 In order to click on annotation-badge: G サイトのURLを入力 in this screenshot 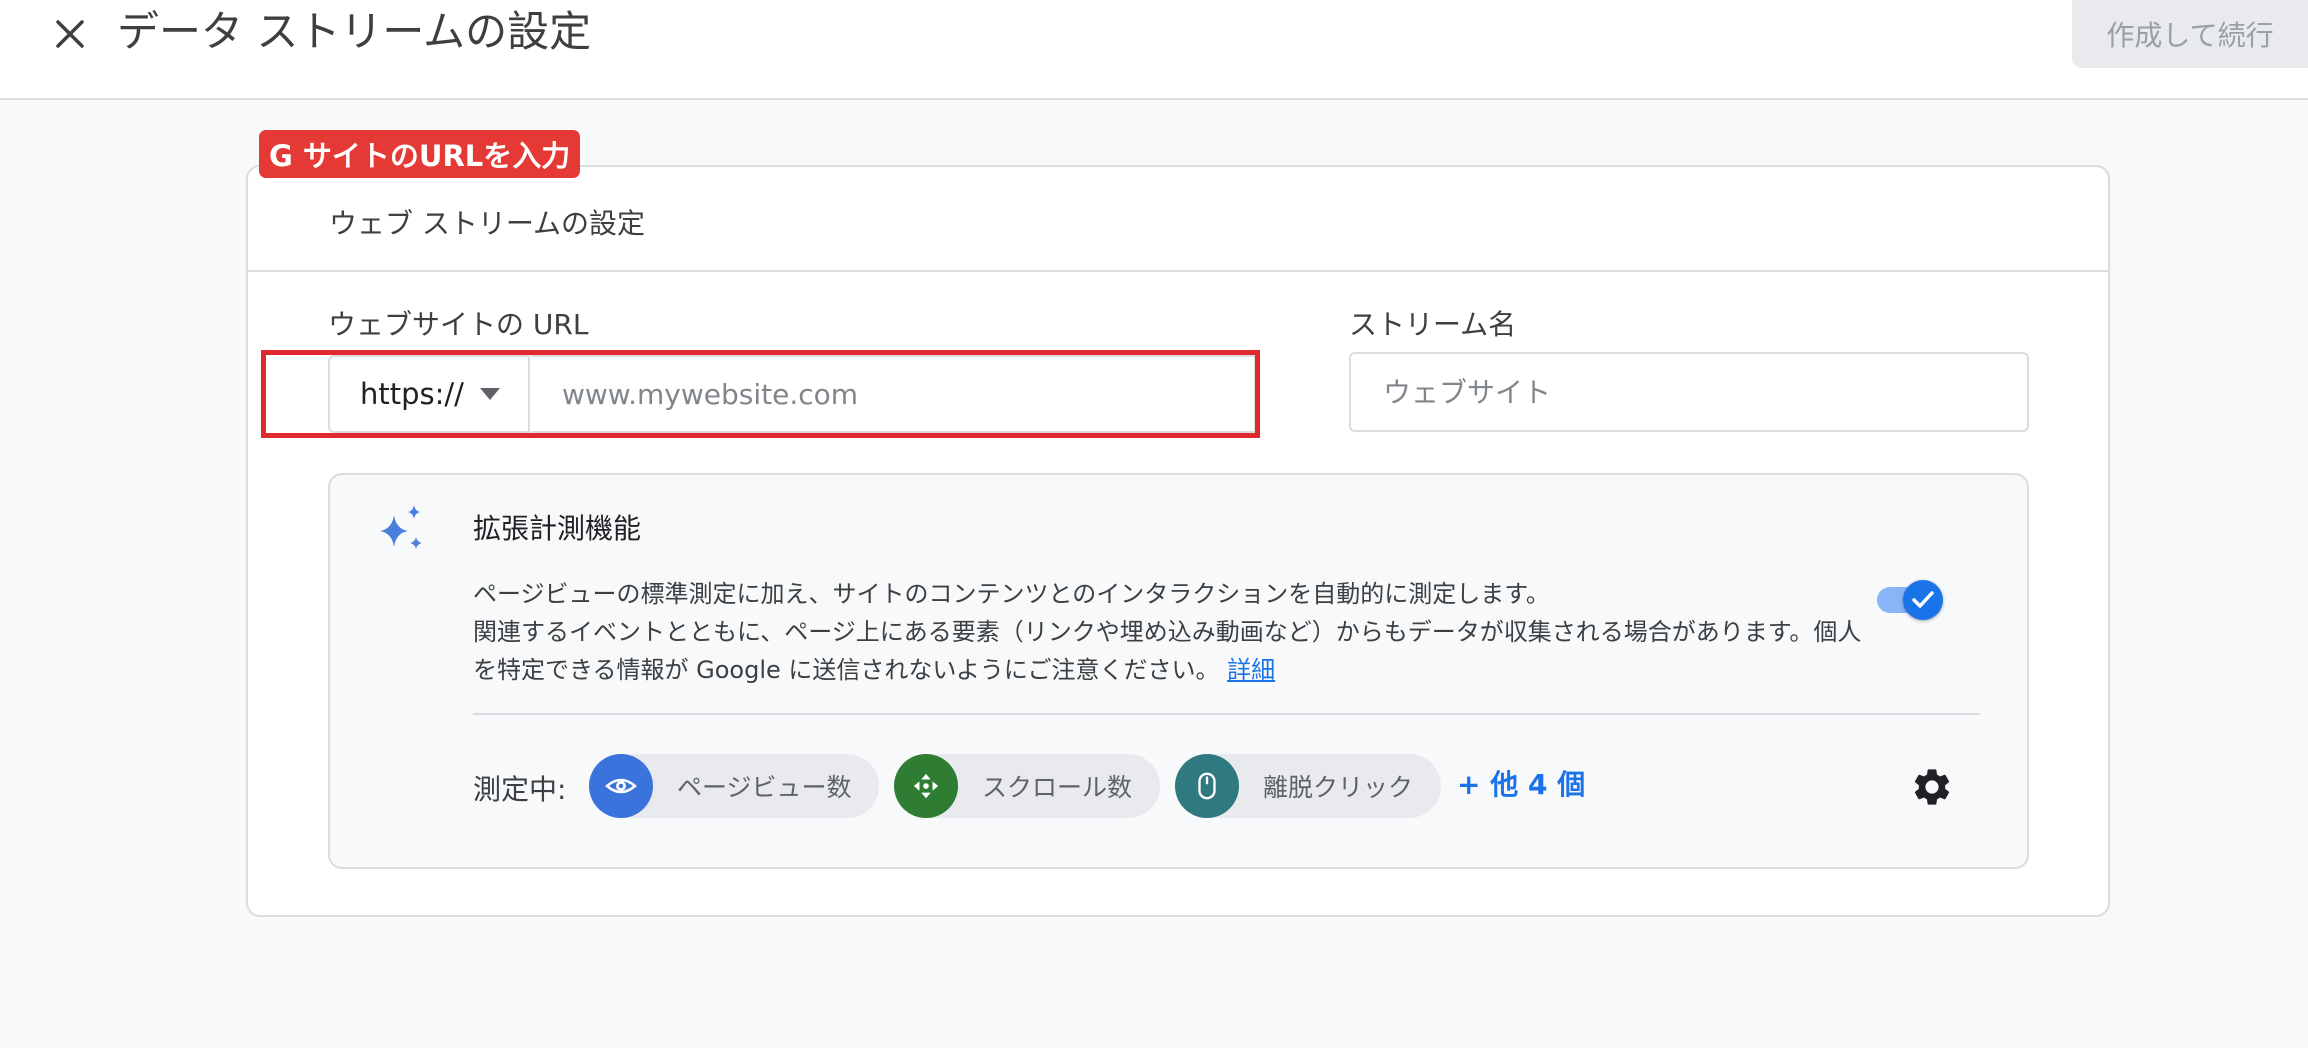, I will do `click(420, 154)`.